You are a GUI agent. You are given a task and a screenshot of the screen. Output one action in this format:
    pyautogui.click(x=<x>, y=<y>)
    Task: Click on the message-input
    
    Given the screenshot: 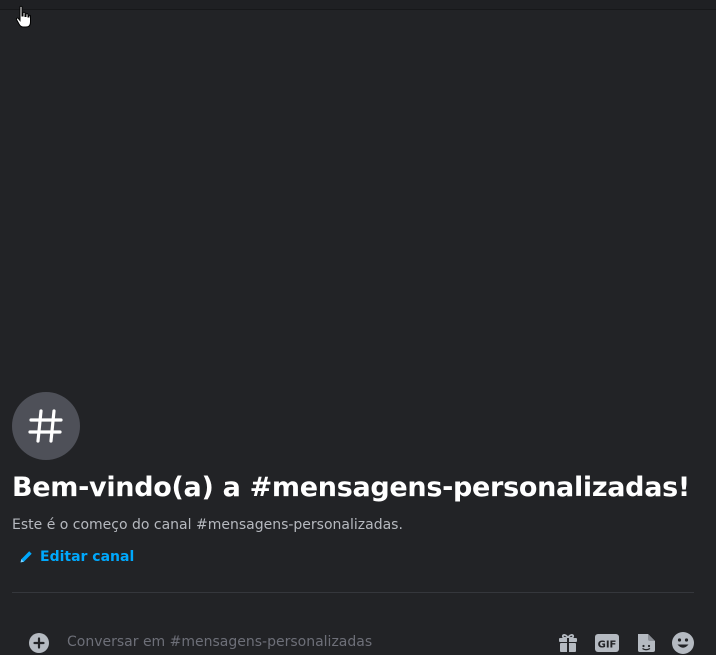 What is the action you would take?
    pyautogui.click(x=302, y=642)
    